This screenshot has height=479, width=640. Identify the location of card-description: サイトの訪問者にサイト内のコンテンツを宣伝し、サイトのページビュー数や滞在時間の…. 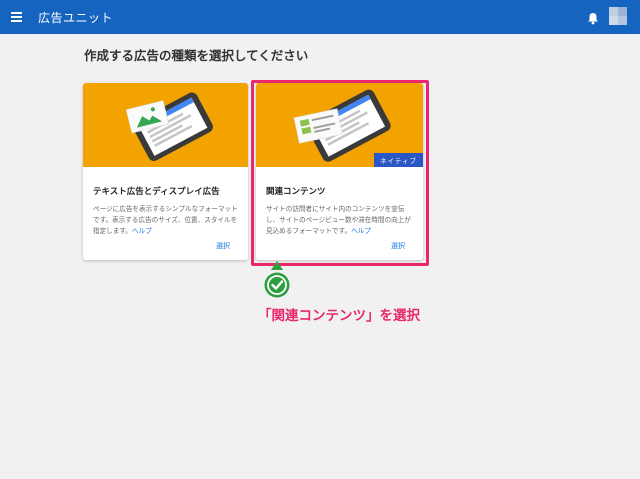
(338, 220).